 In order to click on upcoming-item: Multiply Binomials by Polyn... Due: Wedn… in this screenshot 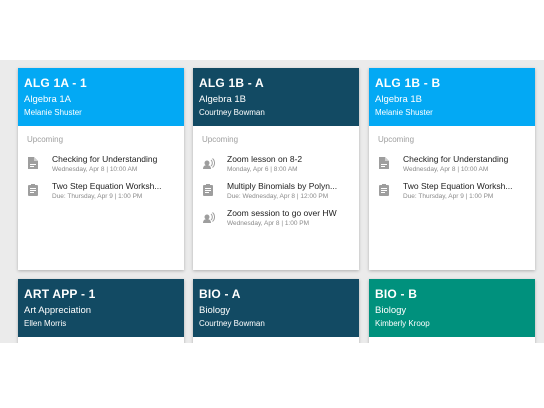, I will do `click(277, 193)`.